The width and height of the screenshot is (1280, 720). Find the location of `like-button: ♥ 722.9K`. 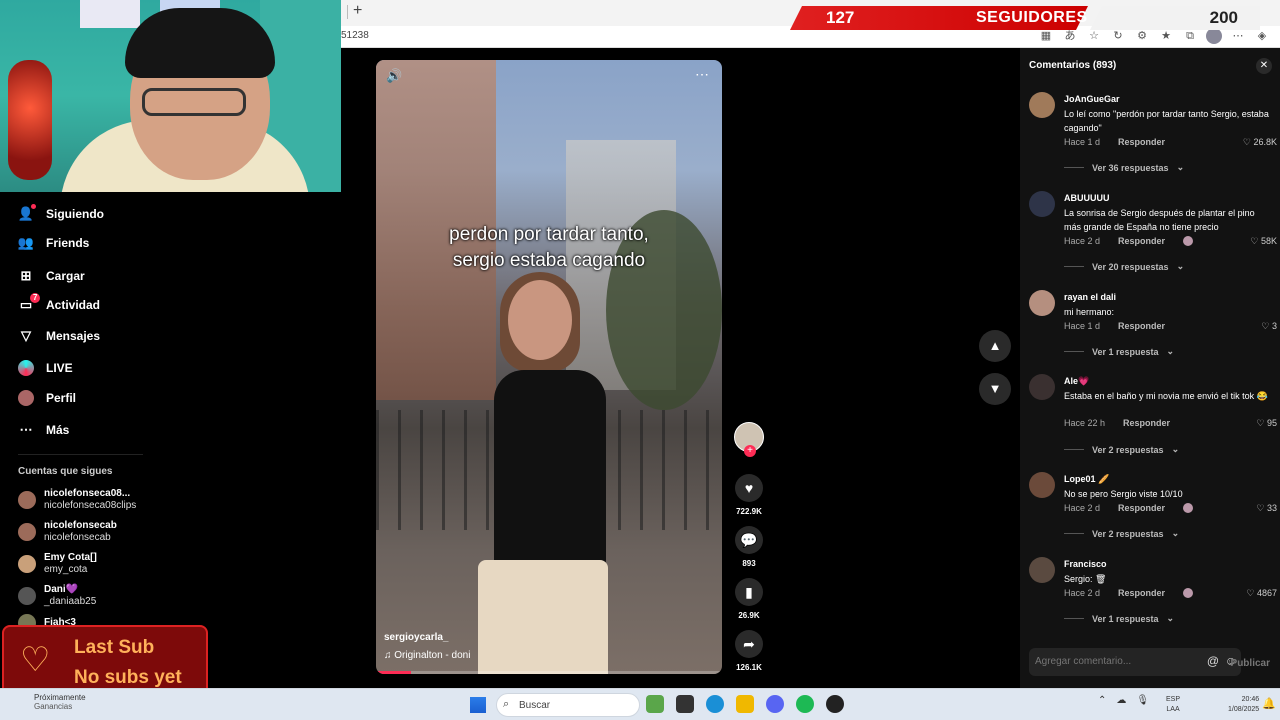

like-button: ♥ 722.9K is located at coordinates (749, 495).